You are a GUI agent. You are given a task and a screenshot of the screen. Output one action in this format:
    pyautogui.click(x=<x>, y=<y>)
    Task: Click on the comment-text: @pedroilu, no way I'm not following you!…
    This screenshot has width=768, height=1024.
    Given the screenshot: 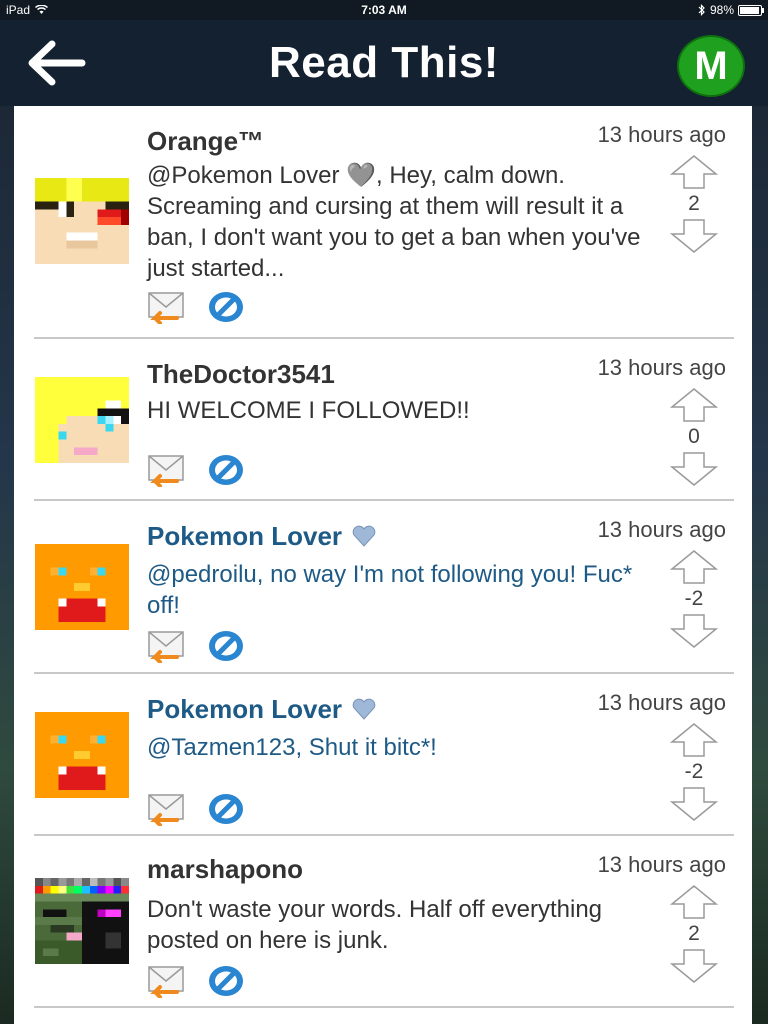 What is the action you would take?
    pyautogui.click(x=390, y=590)
    